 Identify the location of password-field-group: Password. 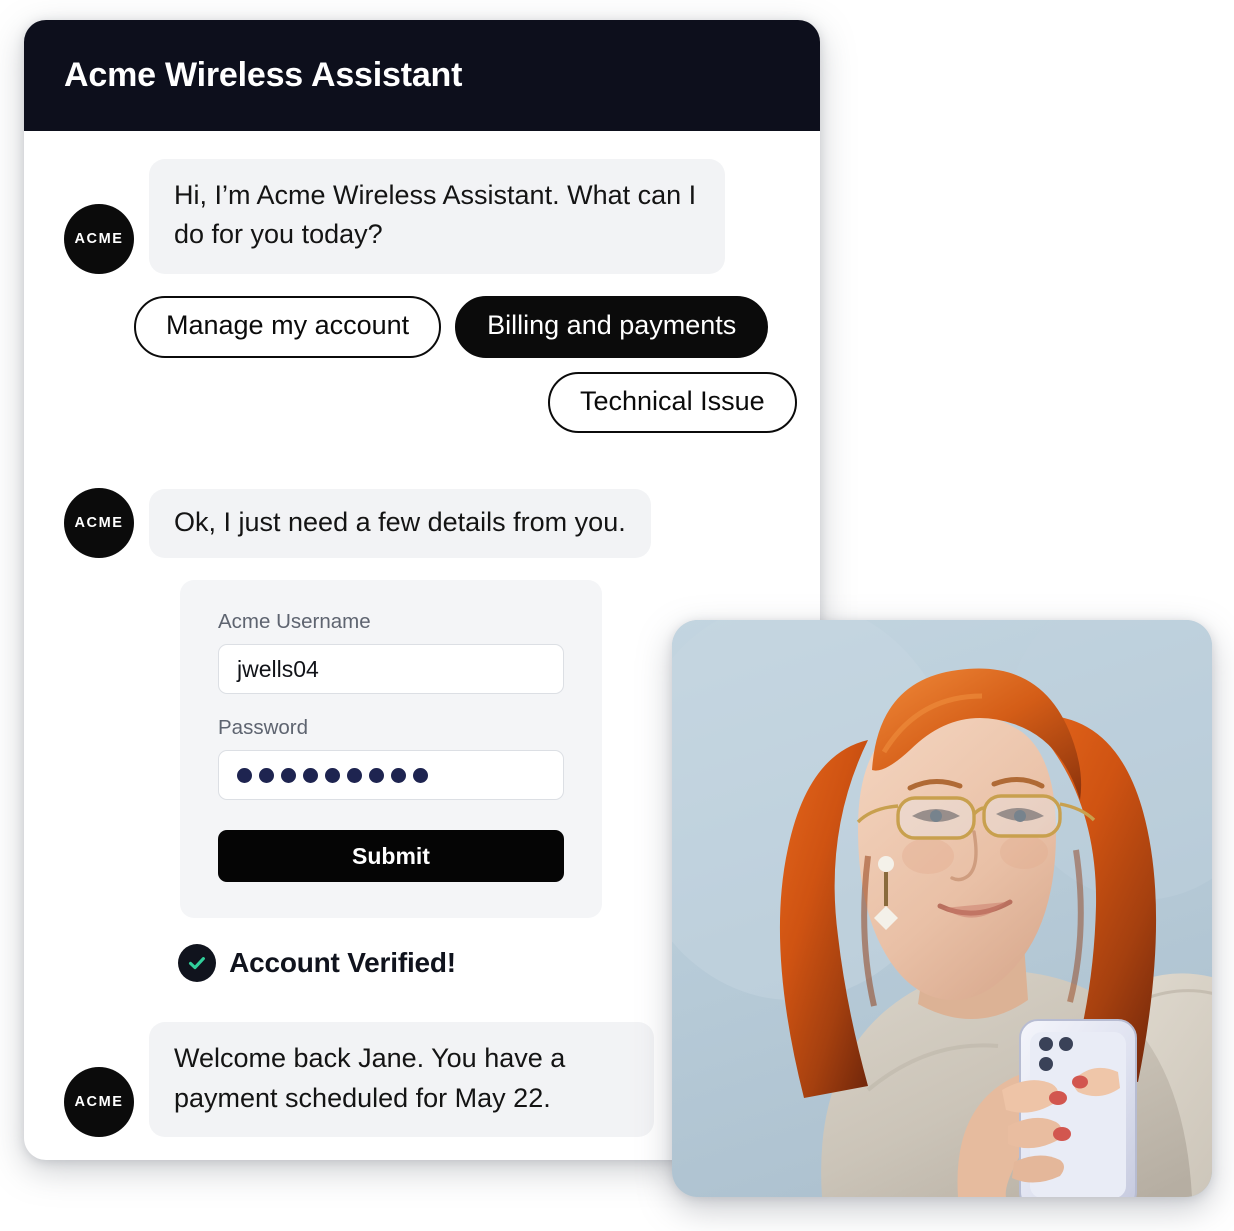
(391, 758).